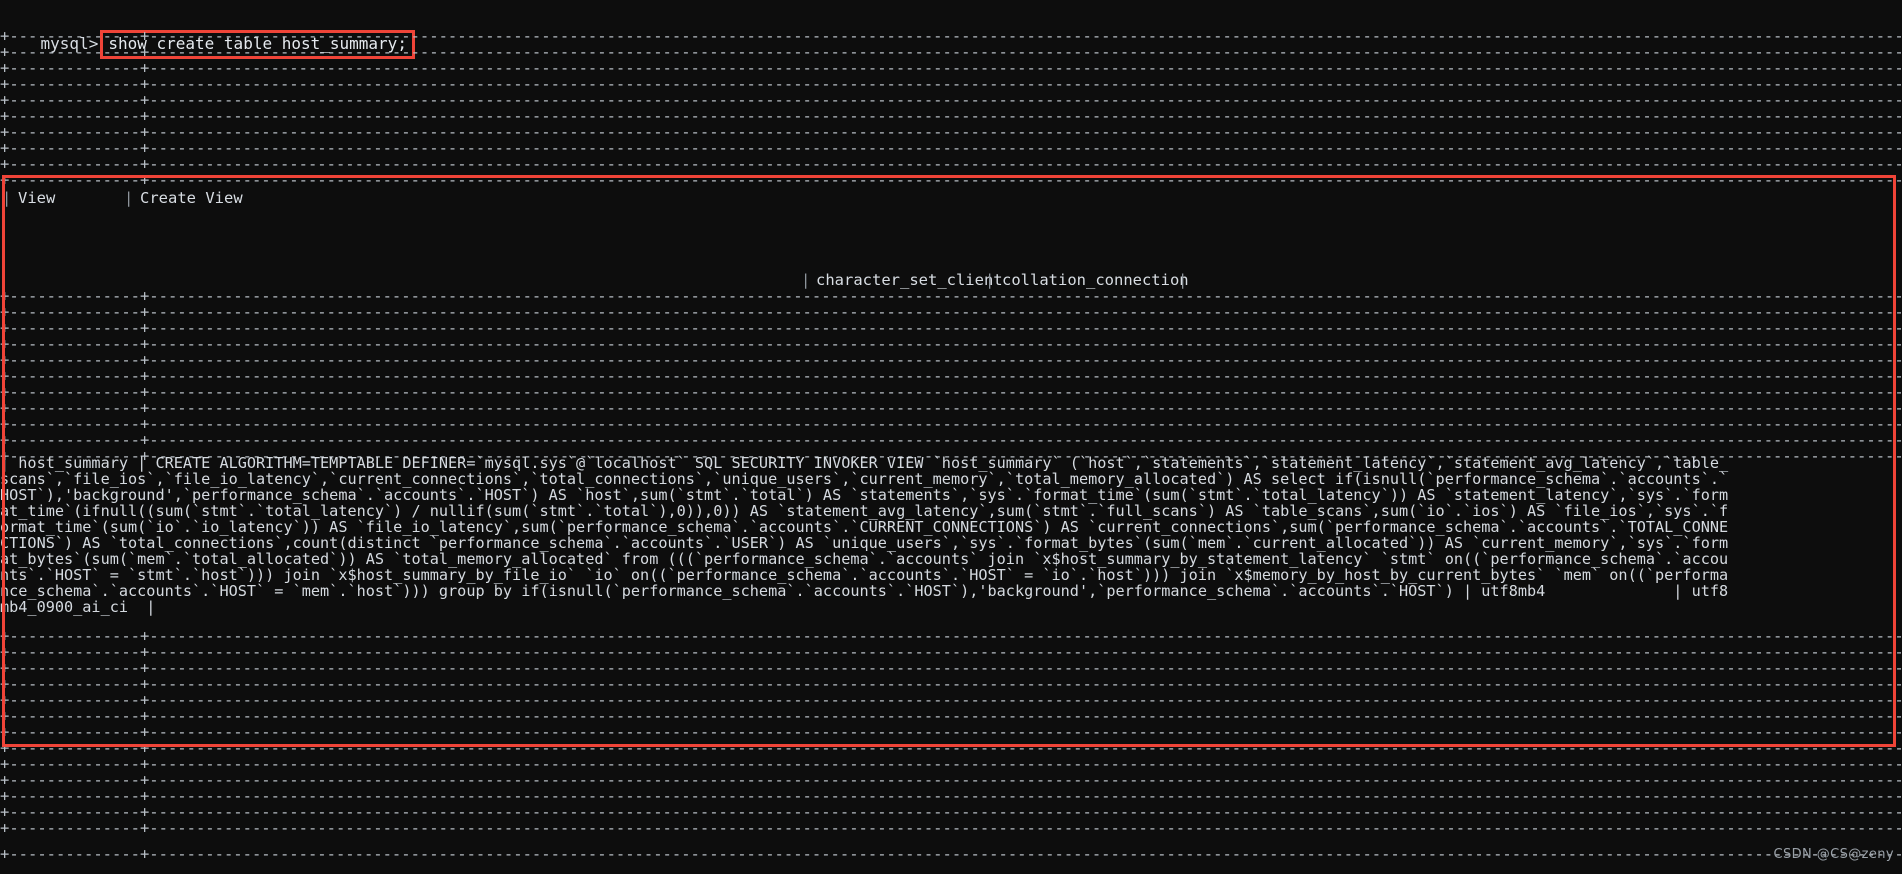 This screenshot has height=874, width=1902. Describe the element at coordinates (37, 198) in the screenshot. I see `table-header-view: View` at that location.